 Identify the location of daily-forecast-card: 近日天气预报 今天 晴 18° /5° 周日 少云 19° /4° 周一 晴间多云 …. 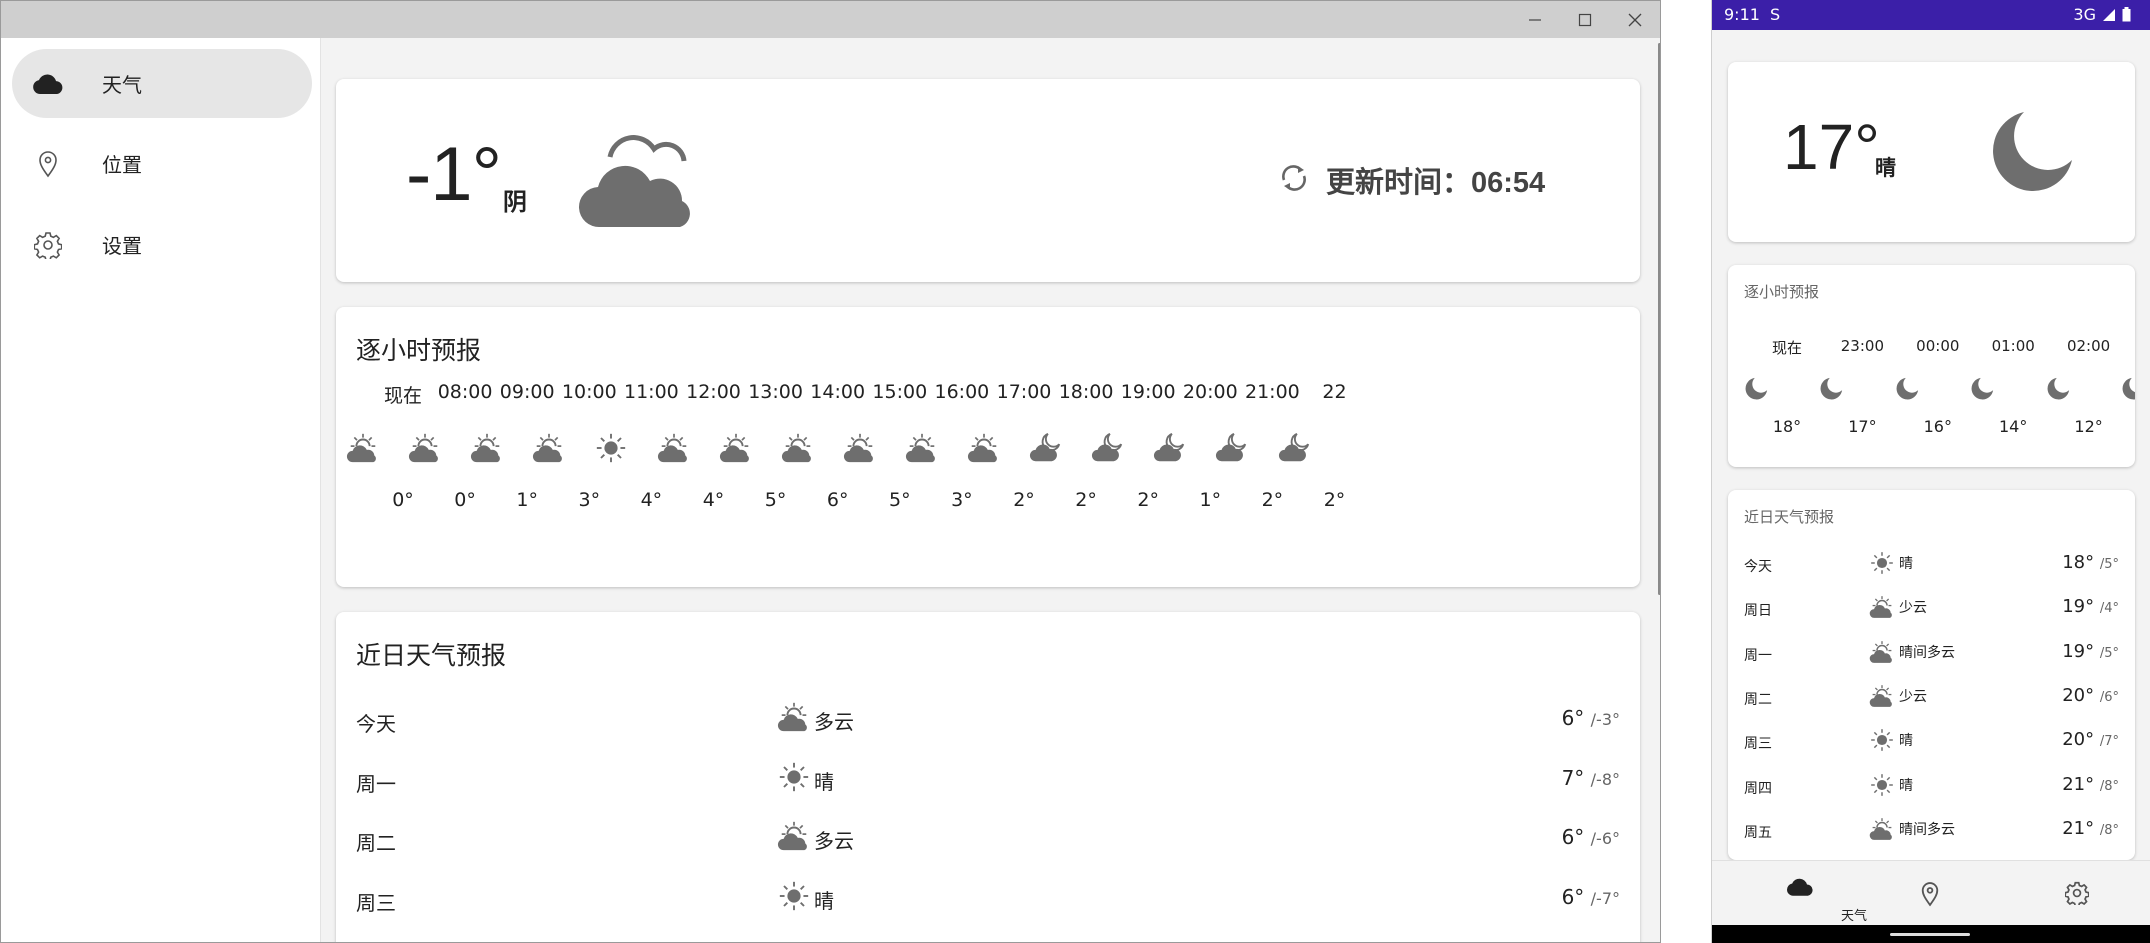
(1931, 675).